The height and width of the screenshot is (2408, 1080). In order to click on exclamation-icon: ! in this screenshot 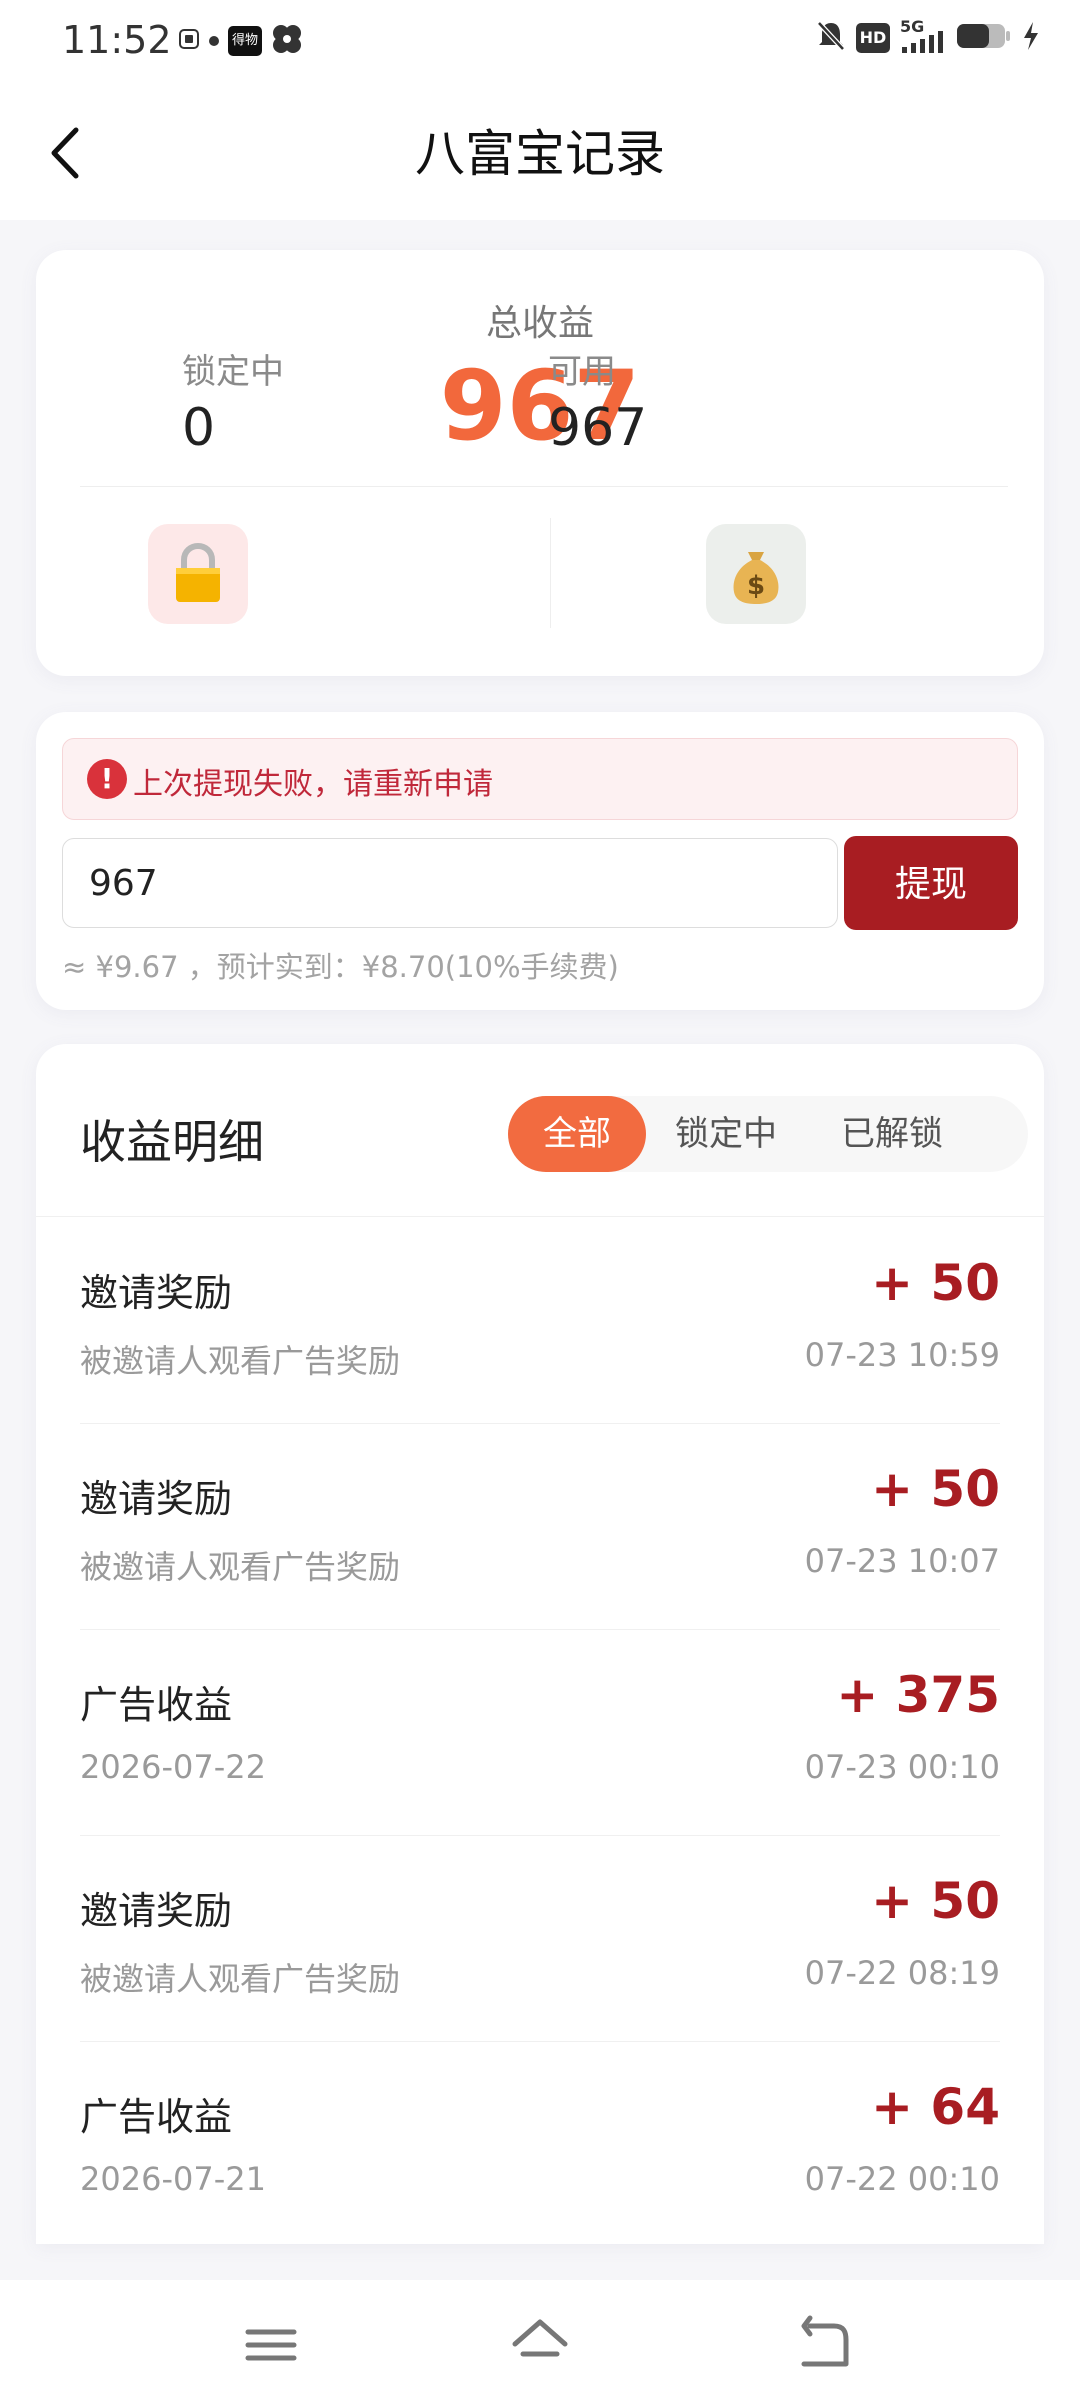, I will do `click(107, 779)`.